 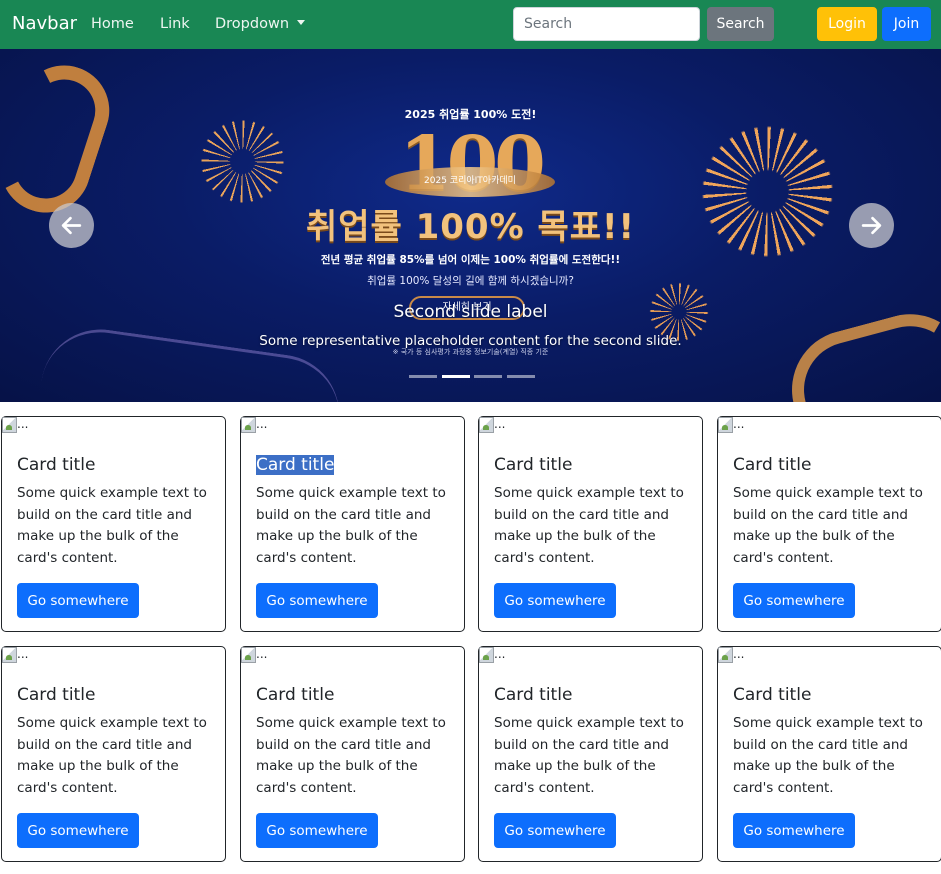 I want to click on promo-line-1: 전년 평균 취업률 85%를 넘어 이제는 100% 취업률에 도전한다!!, so click(x=470, y=260).